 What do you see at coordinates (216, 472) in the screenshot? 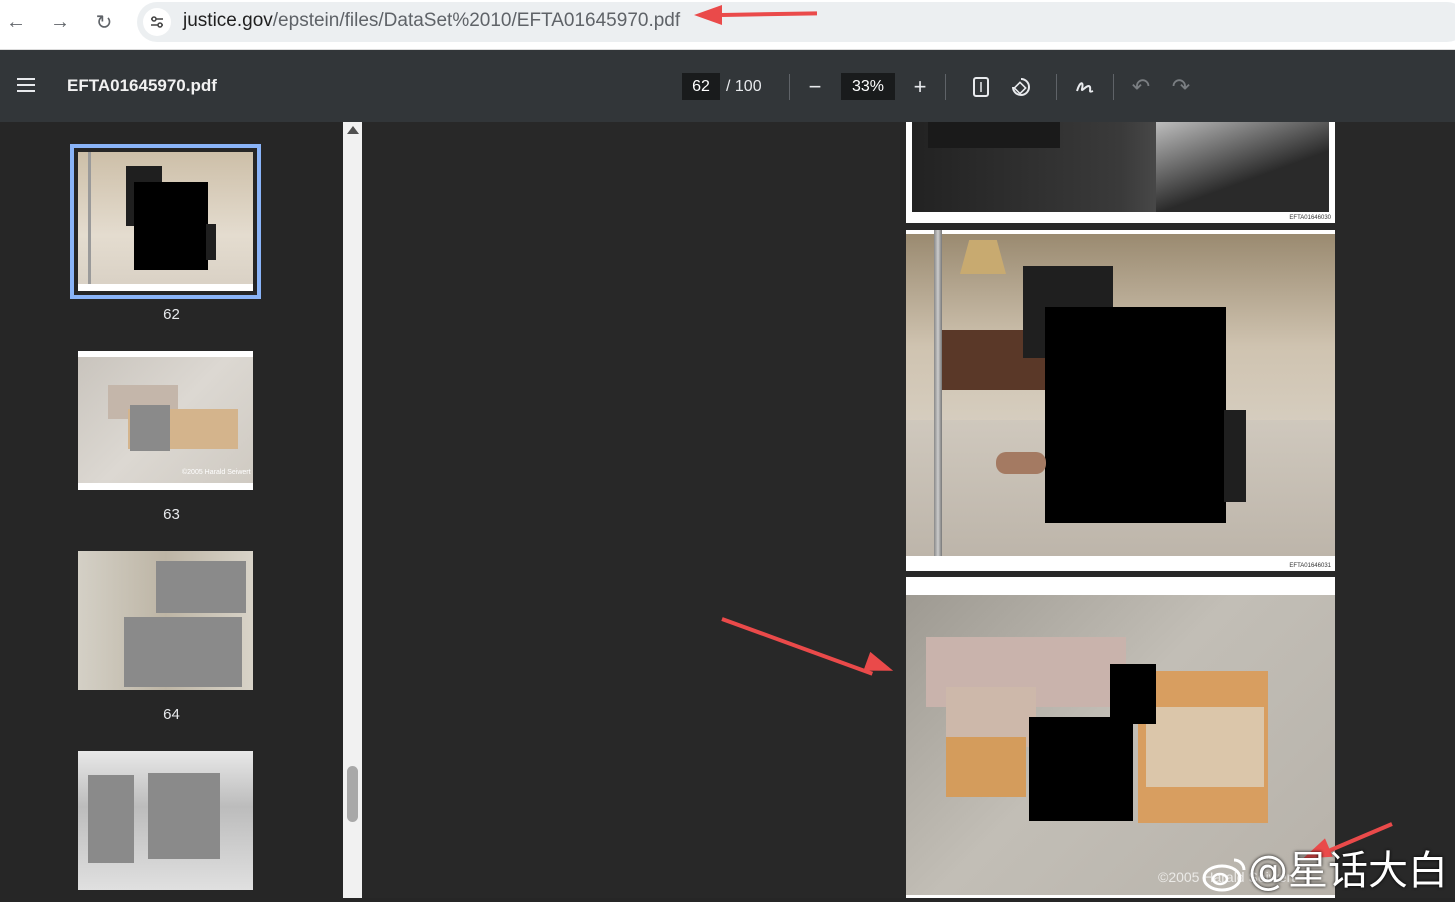
I see `thumbnail-copyright: ©2005 Harald Seiwert` at bounding box center [216, 472].